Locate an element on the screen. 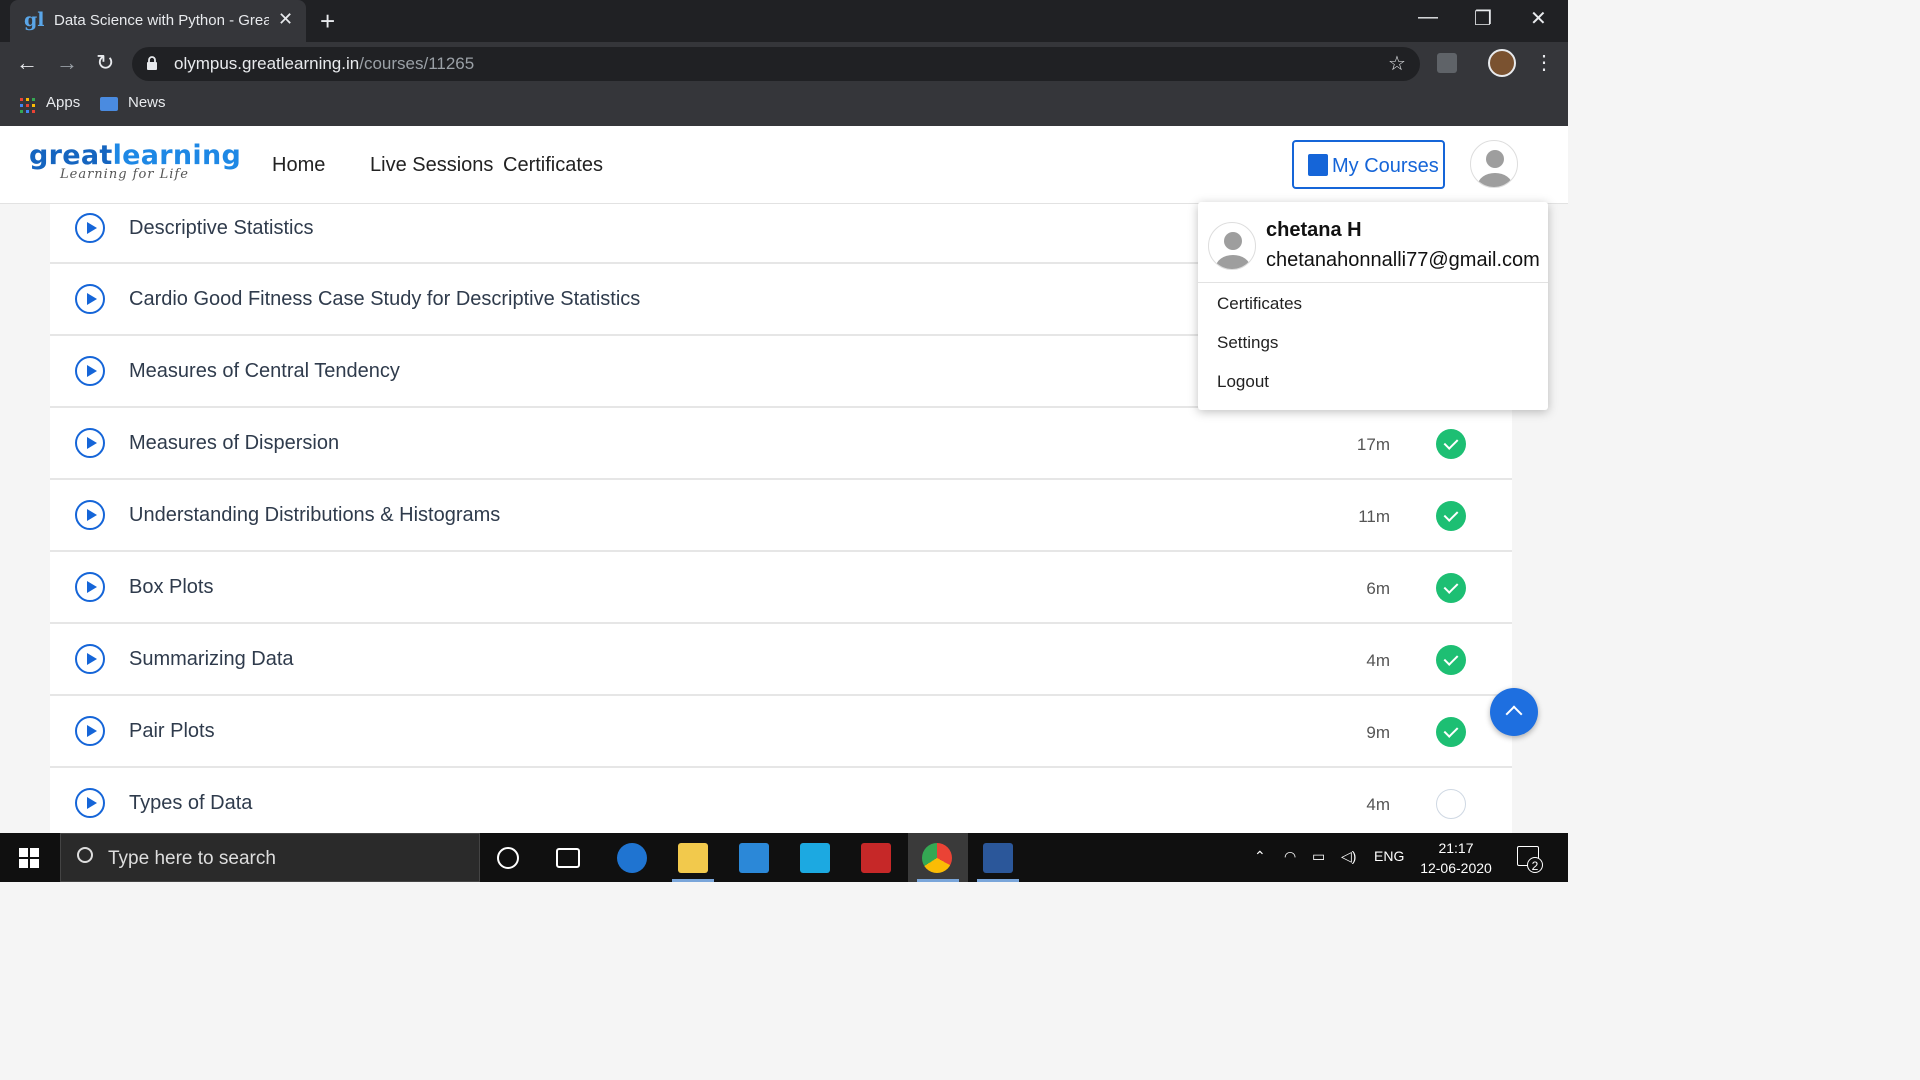 The width and height of the screenshot is (1920, 1080). task-view-icon is located at coordinates (568, 858).